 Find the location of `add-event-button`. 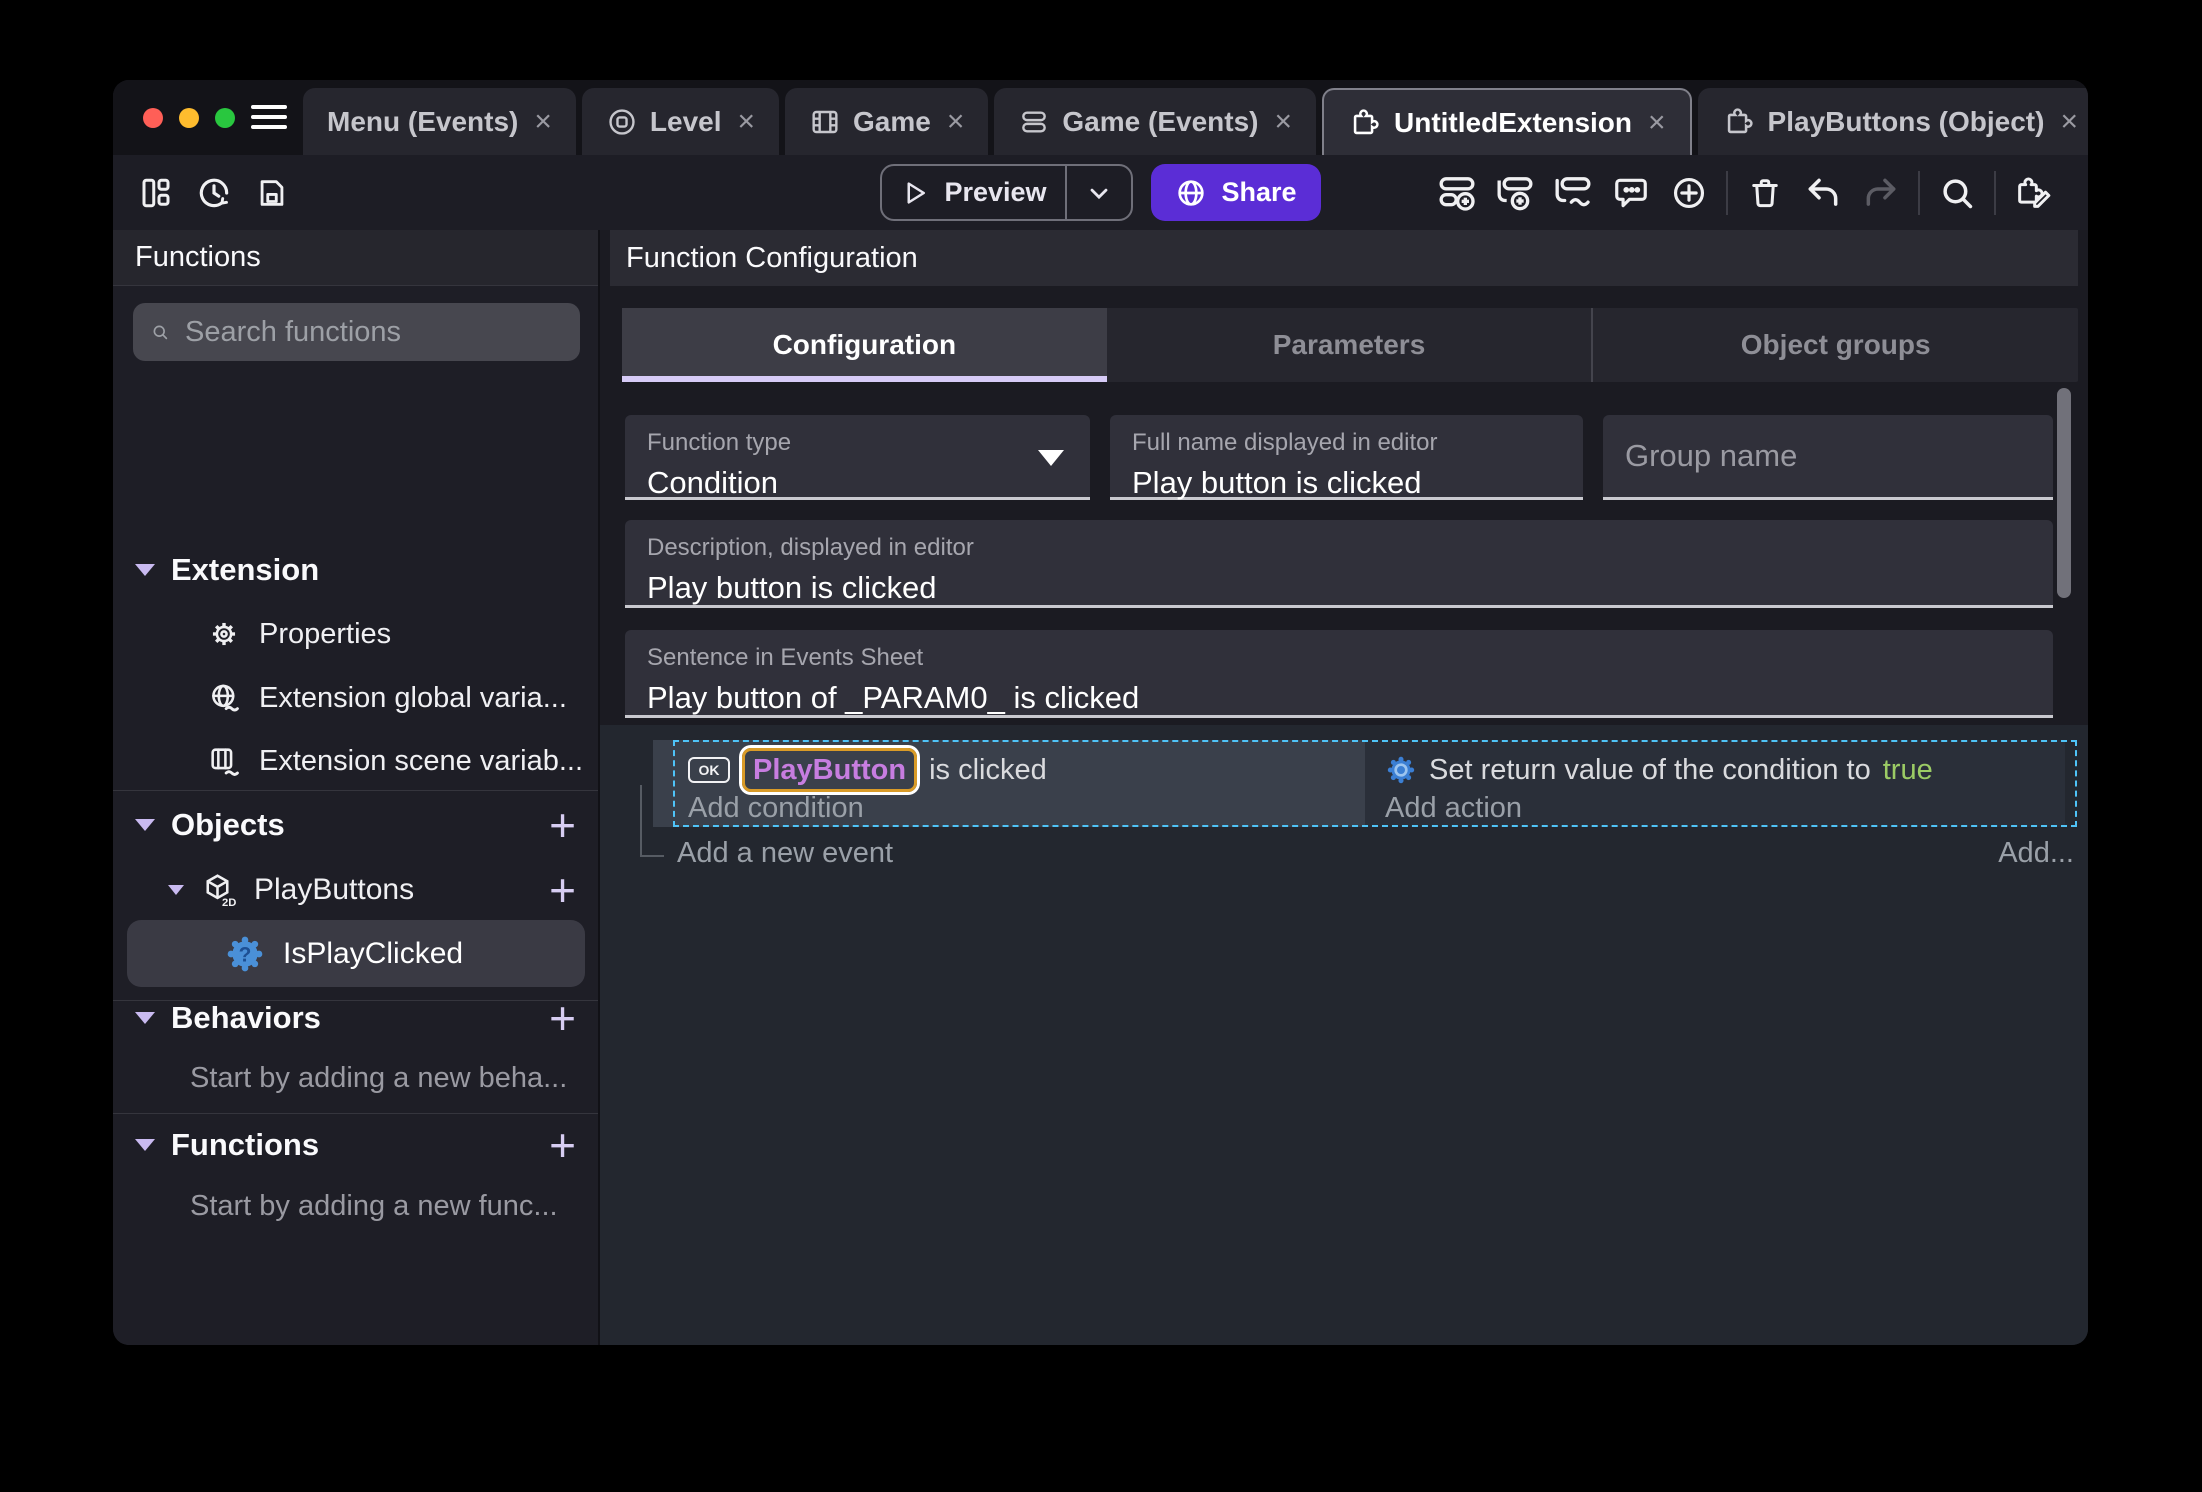

add-event-button is located at coordinates (1457, 193).